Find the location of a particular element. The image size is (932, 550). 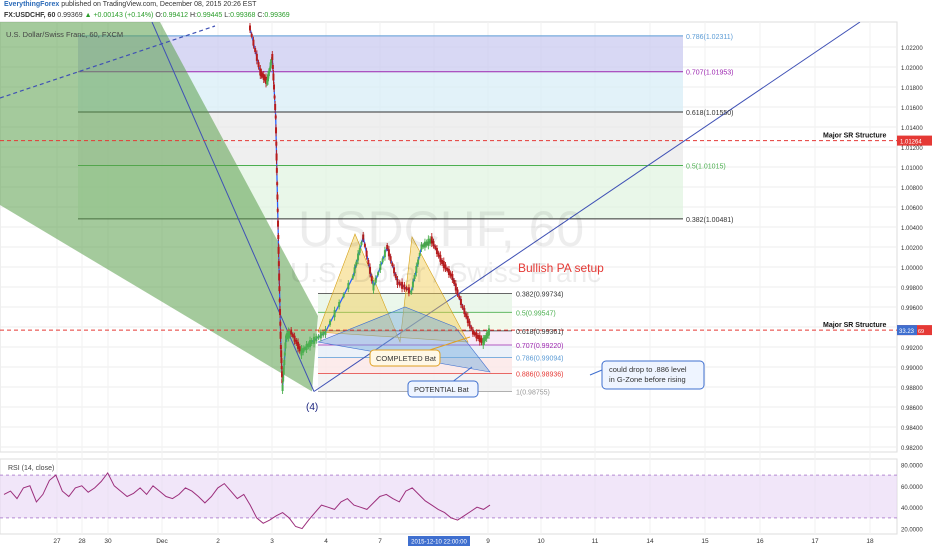

y-tick-label: 0.98800 is located at coordinates (912, 389).